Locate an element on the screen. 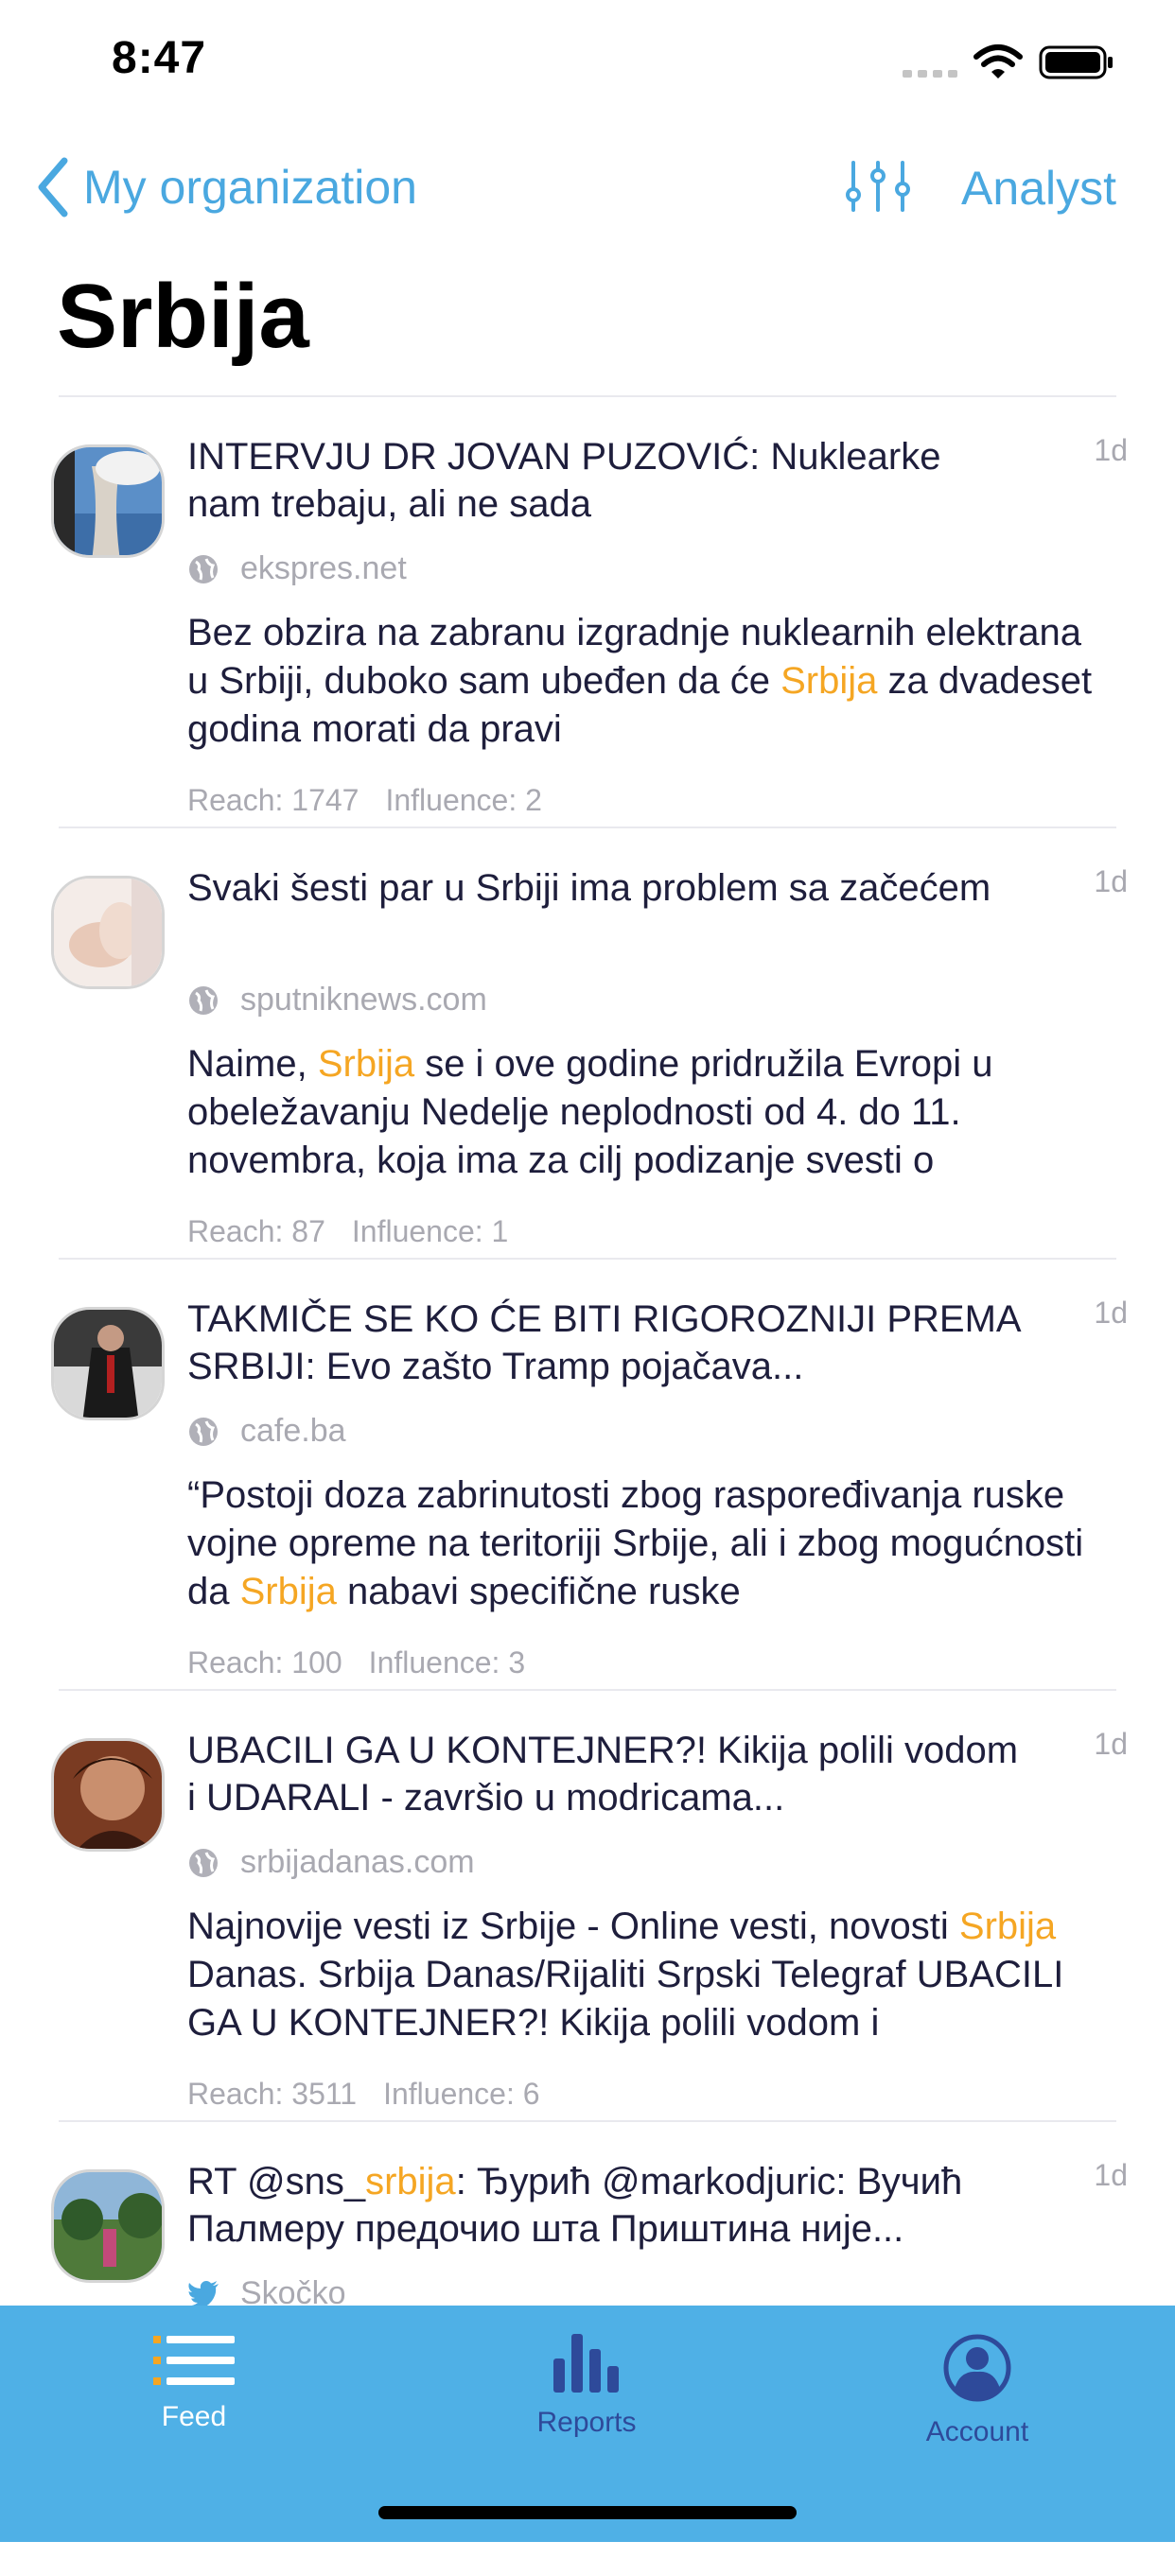 Image resolution: width=1175 pixels, height=2576 pixels. battery-icon is located at coordinates (1076, 62).